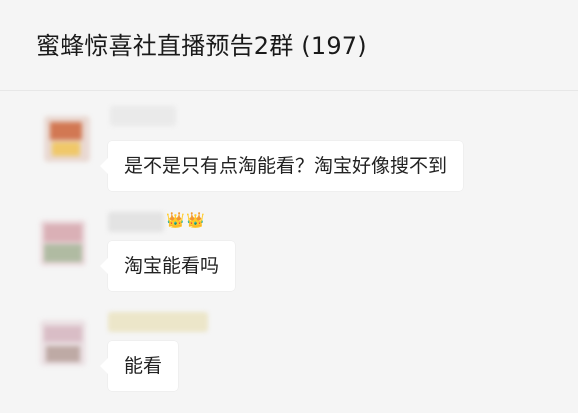 The height and width of the screenshot is (413, 578). I want to click on message-bubble: 淘宝能看吗, so click(167, 266).